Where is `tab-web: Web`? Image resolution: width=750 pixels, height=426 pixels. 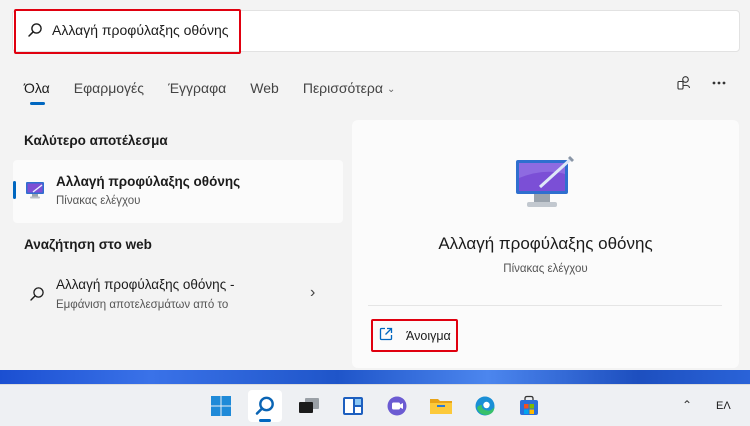 tab-web: Web is located at coordinates (264, 88).